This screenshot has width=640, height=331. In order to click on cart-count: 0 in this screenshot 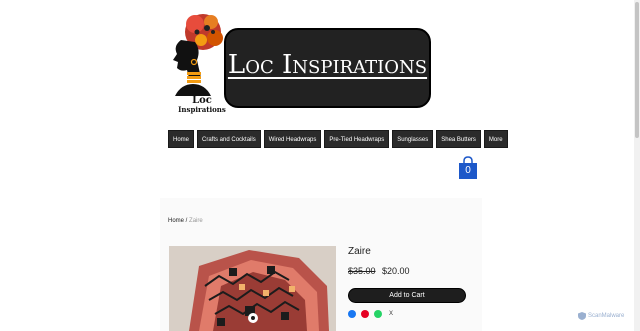, I will do `click(468, 170)`.